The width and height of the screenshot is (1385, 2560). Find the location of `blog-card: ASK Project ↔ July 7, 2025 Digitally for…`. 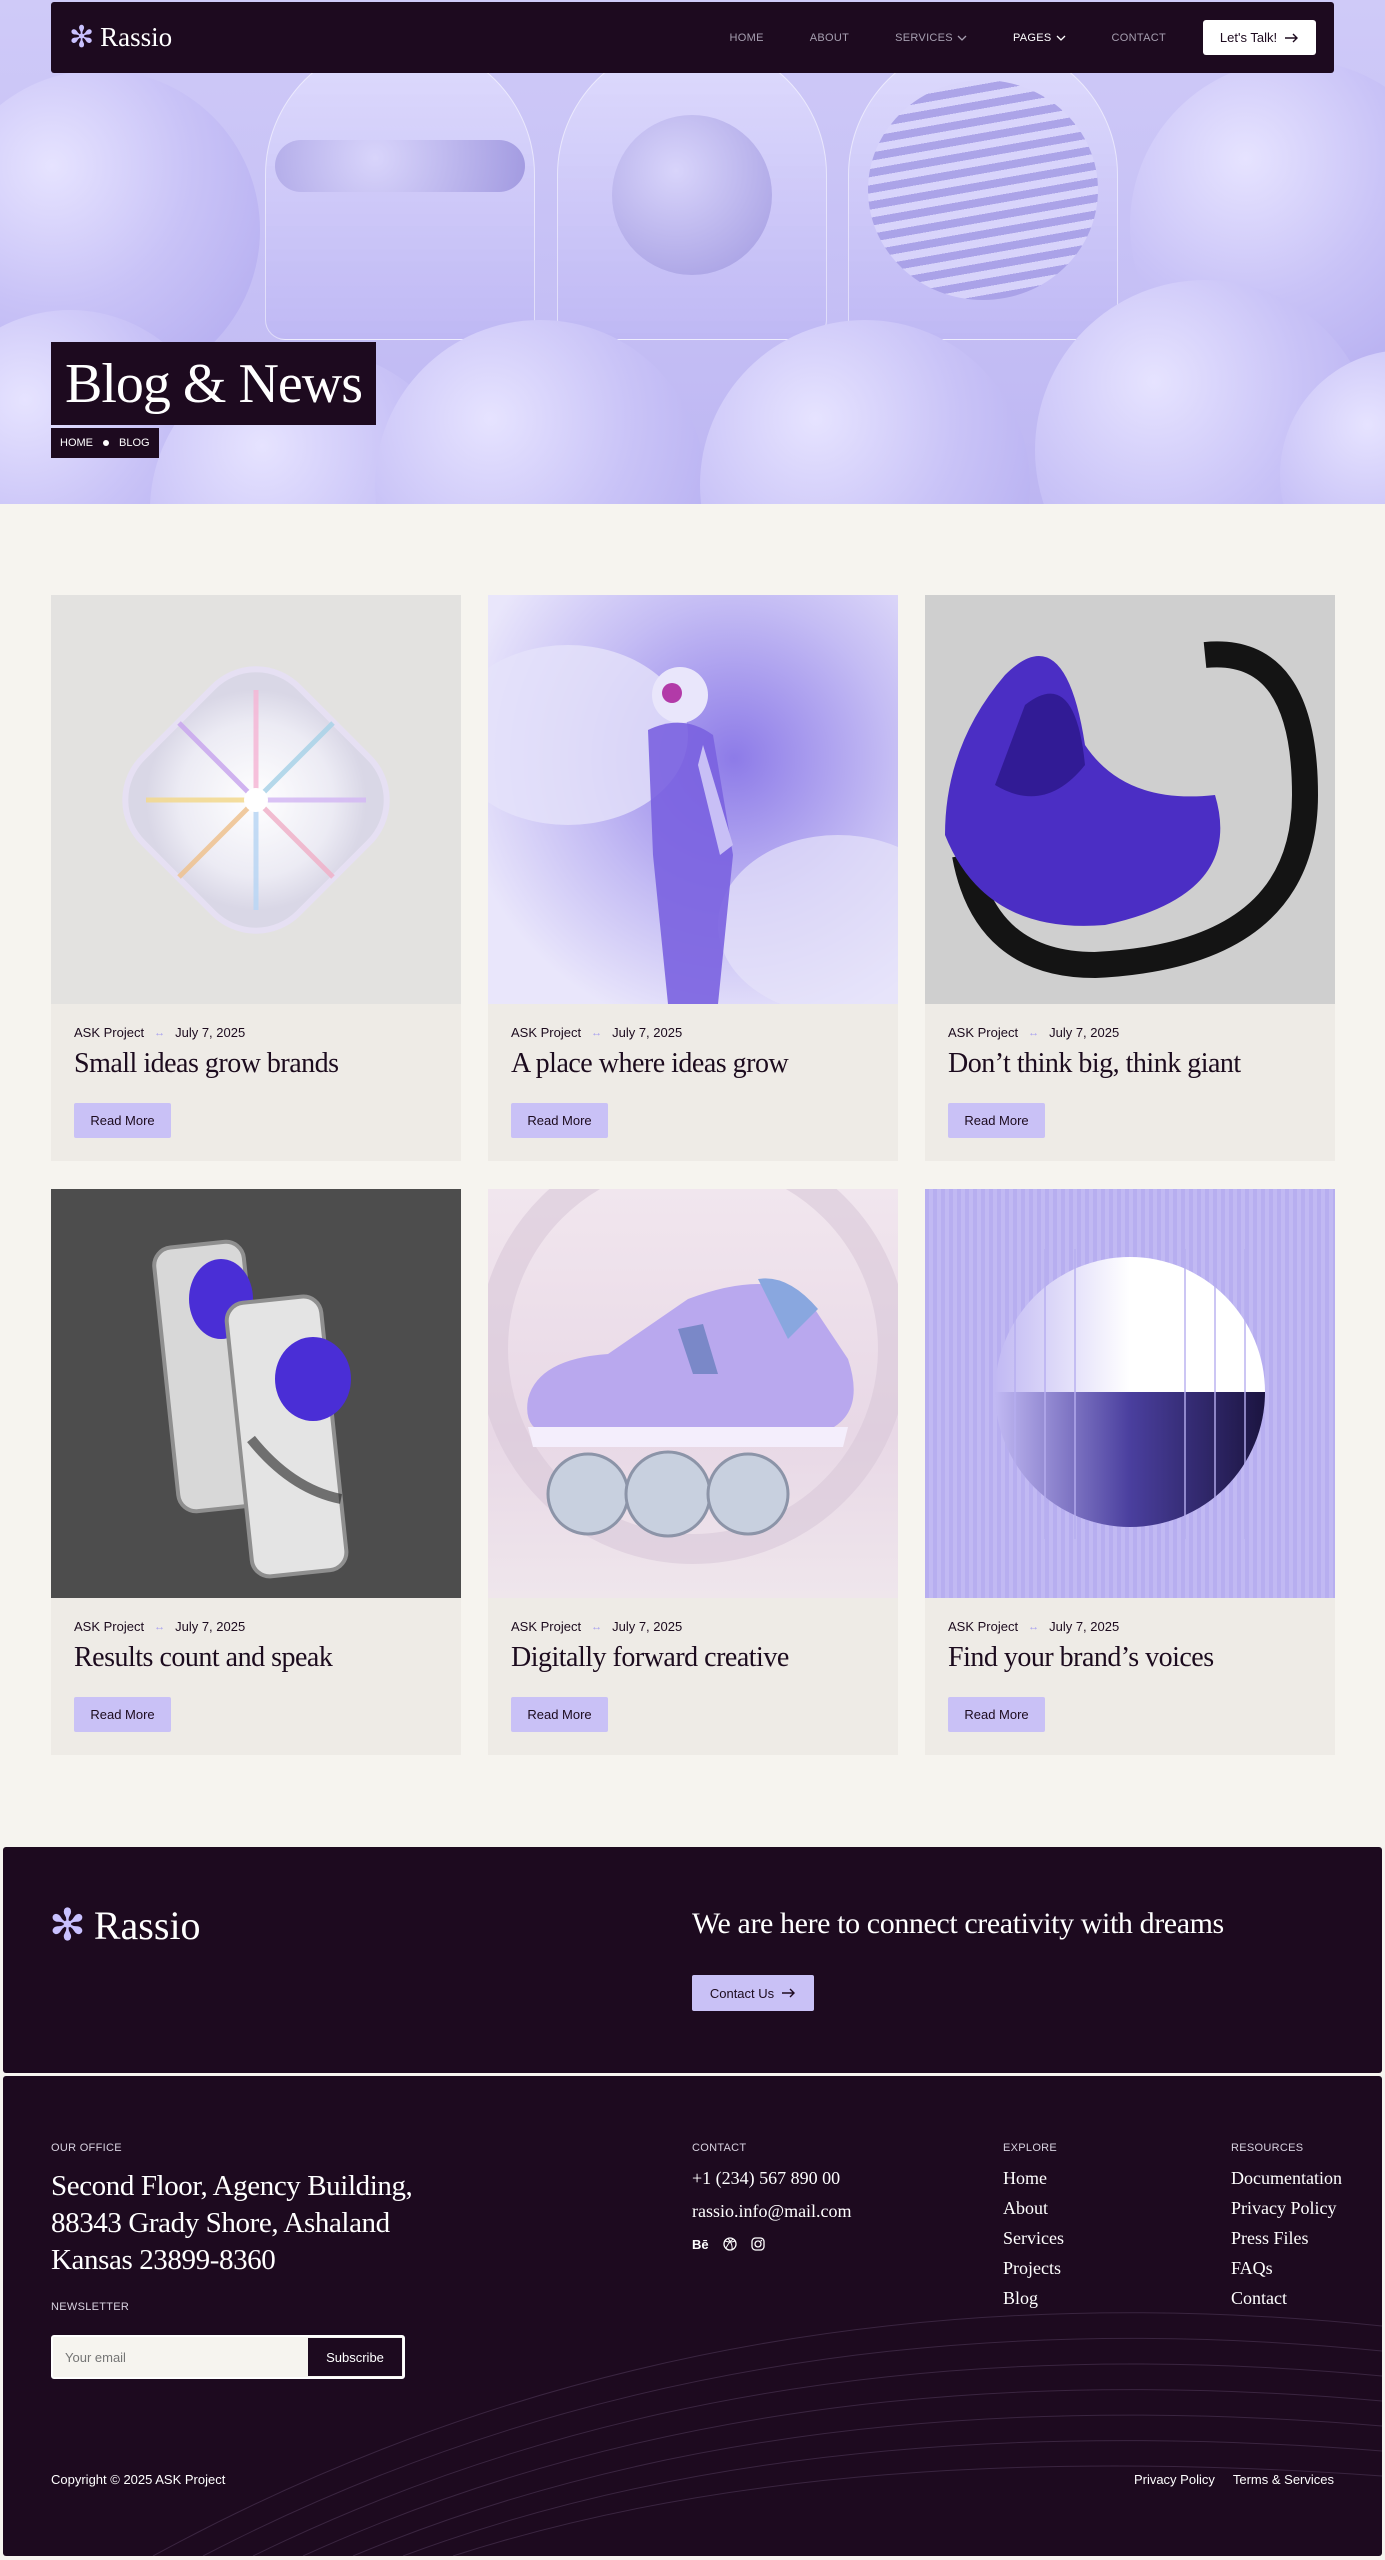

blog-card: ASK Project ↔ July 7, 2025 Digitally for… is located at coordinates (693, 1472).